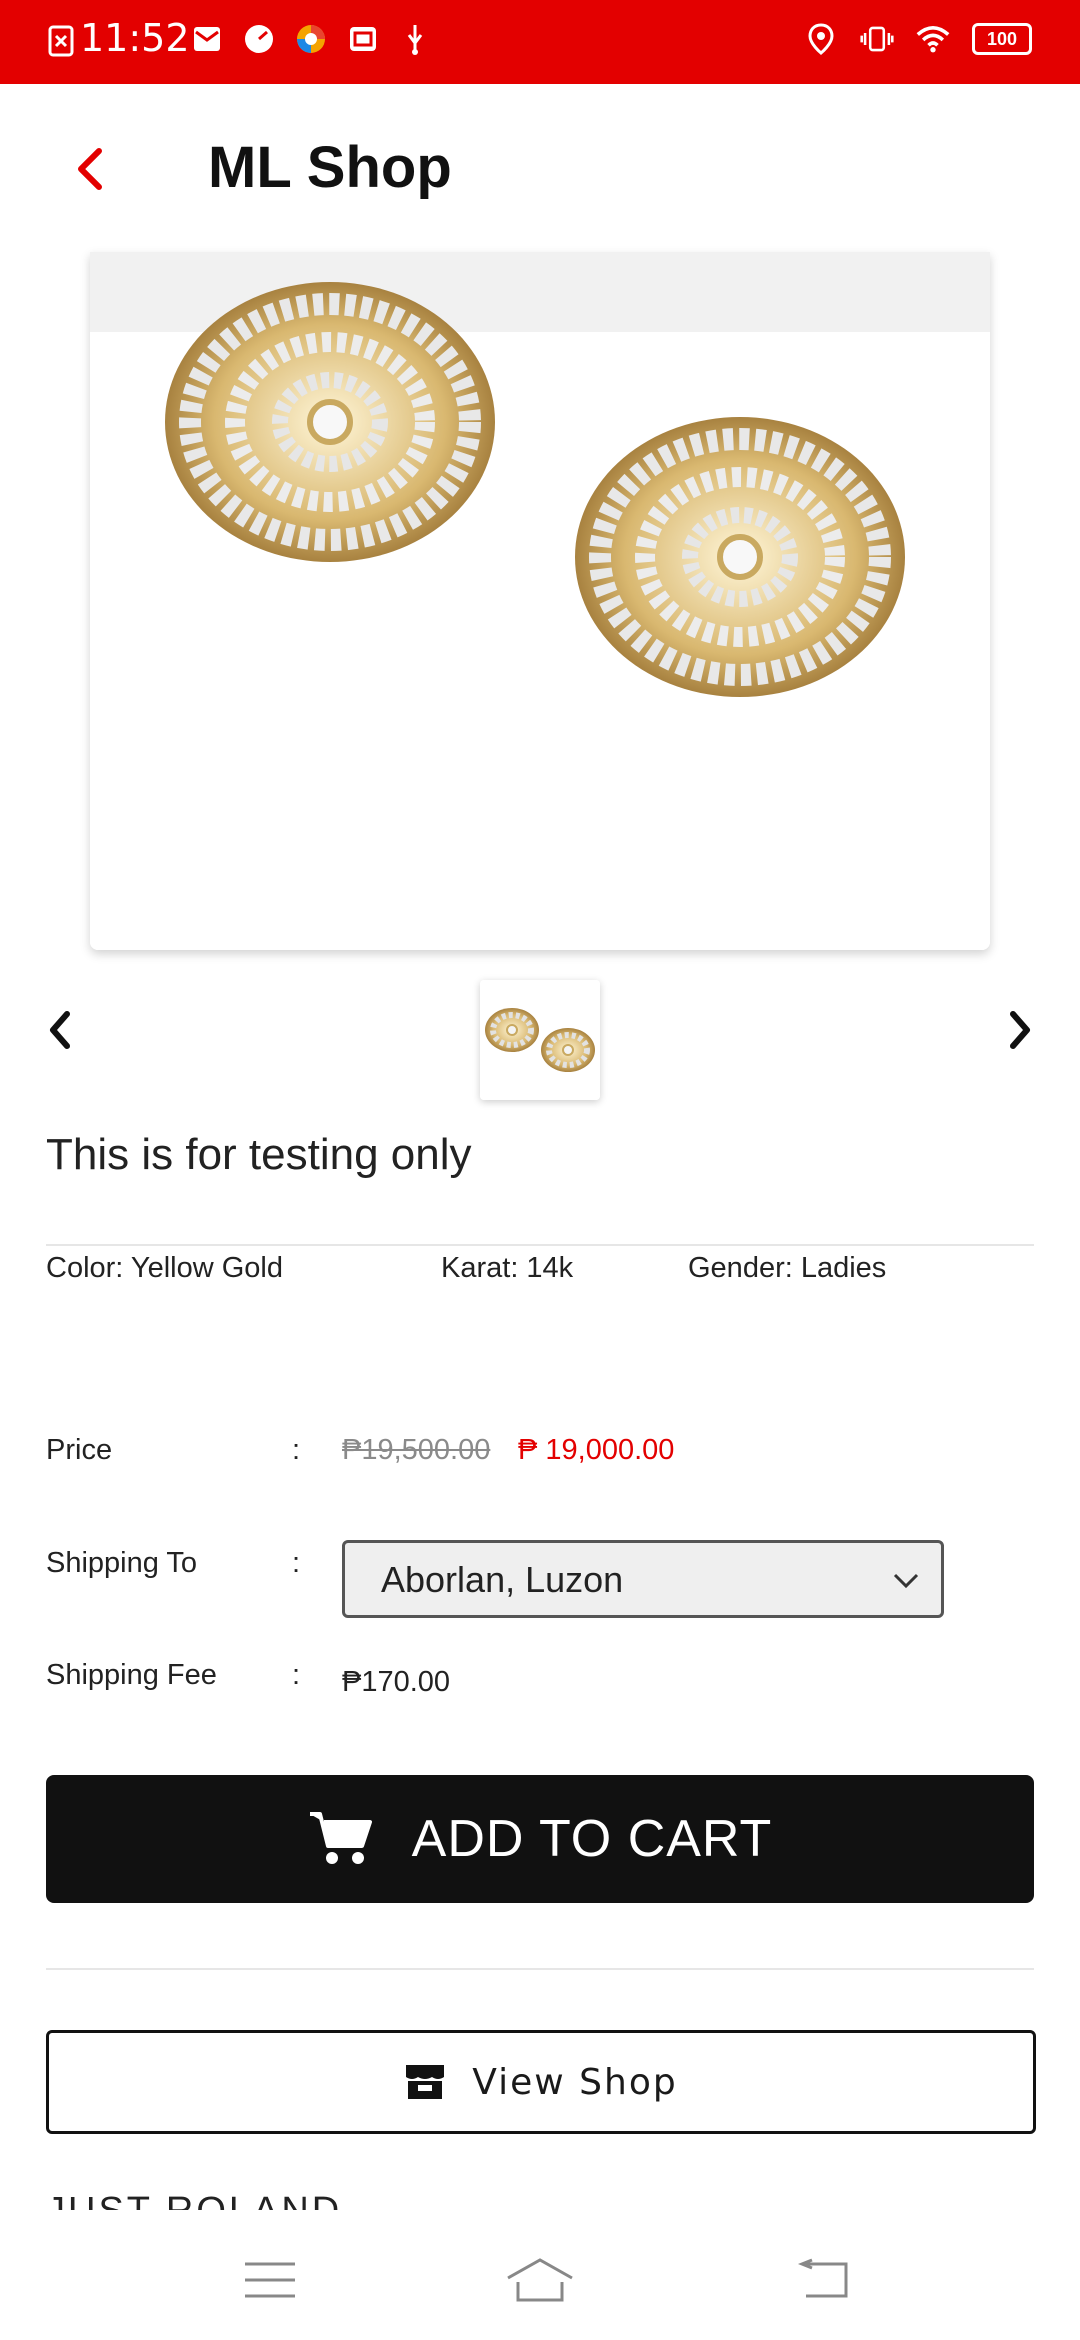 The image size is (1080, 2340). Describe the element at coordinates (592, 1839) in the screenshot. I see `add-to-cart-label: ADD TO CART` at that location.